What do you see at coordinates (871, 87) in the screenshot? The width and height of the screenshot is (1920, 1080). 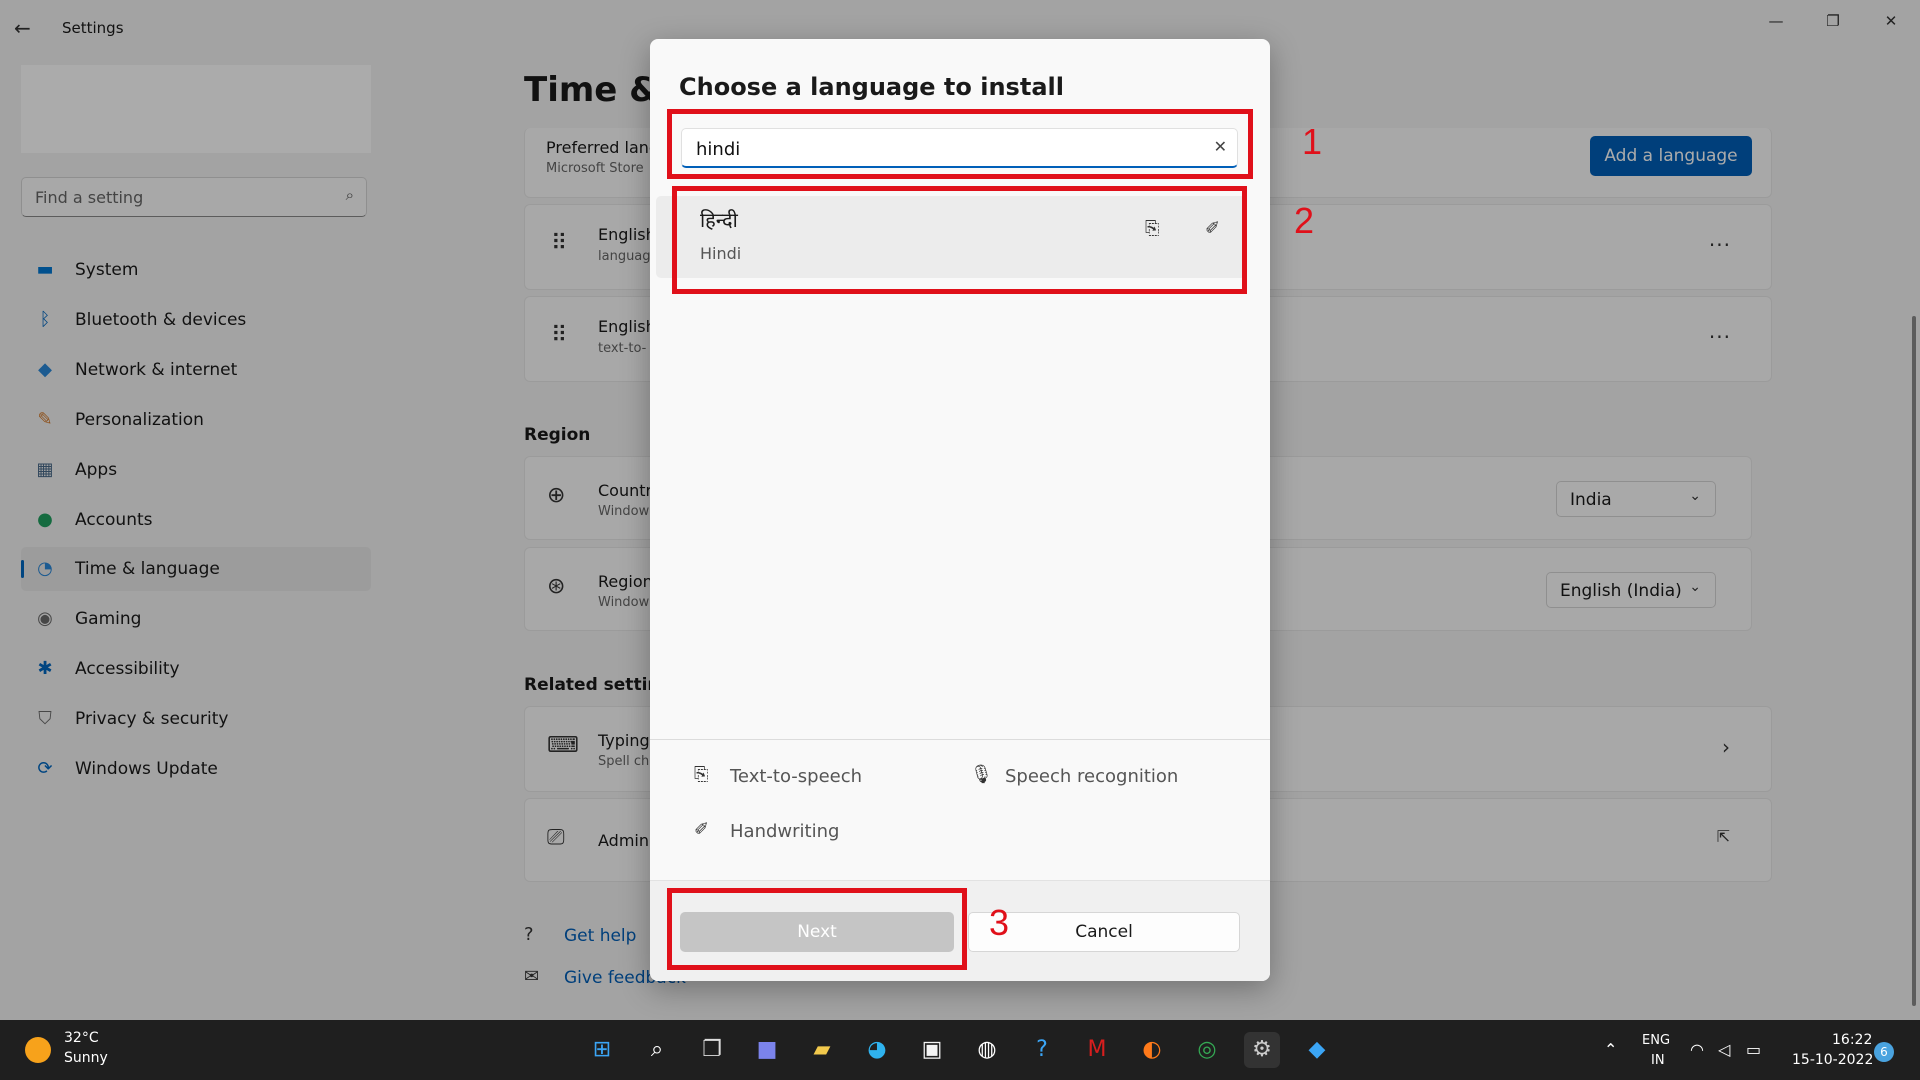 I see `dialog-title: Choose a language to install` at bounding box center [871, 87].